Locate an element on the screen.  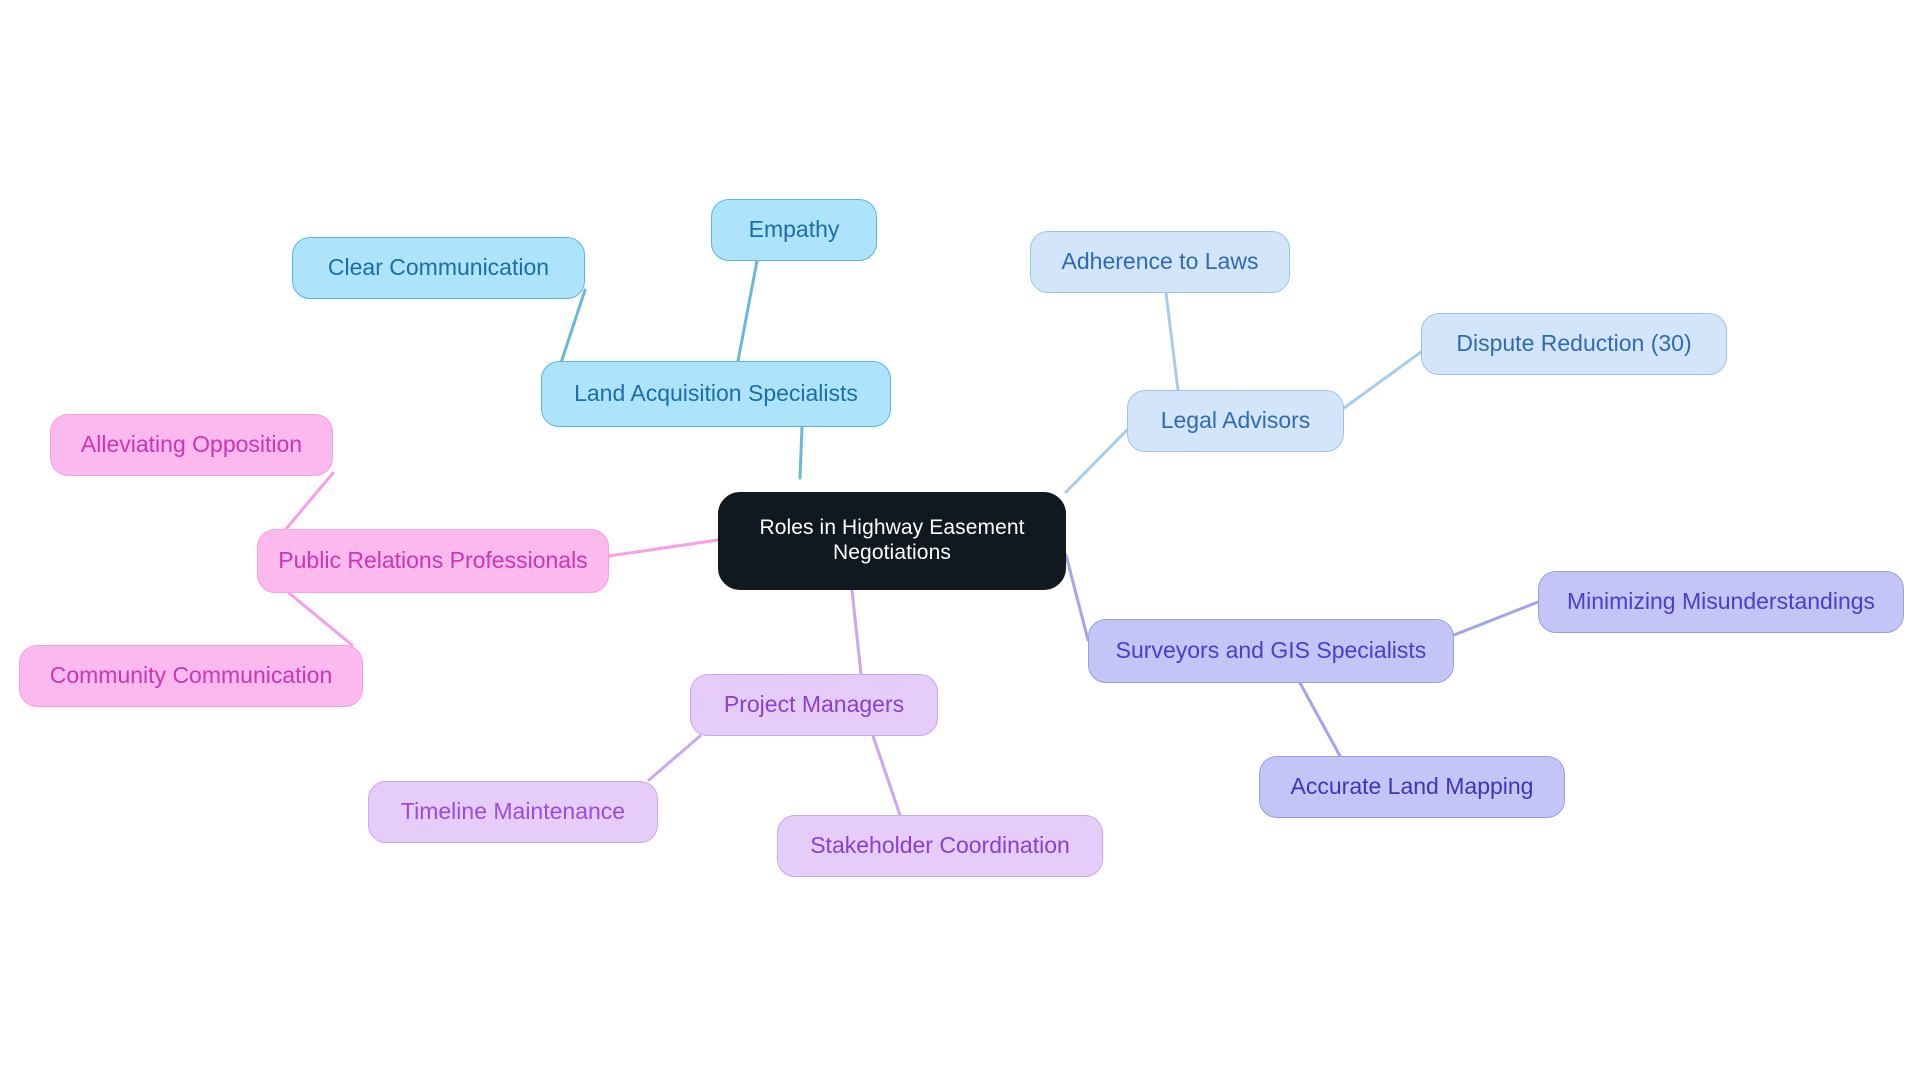
mindmap-leaf-clear-communication: Clear Communication is located at coordinates (438, 268).